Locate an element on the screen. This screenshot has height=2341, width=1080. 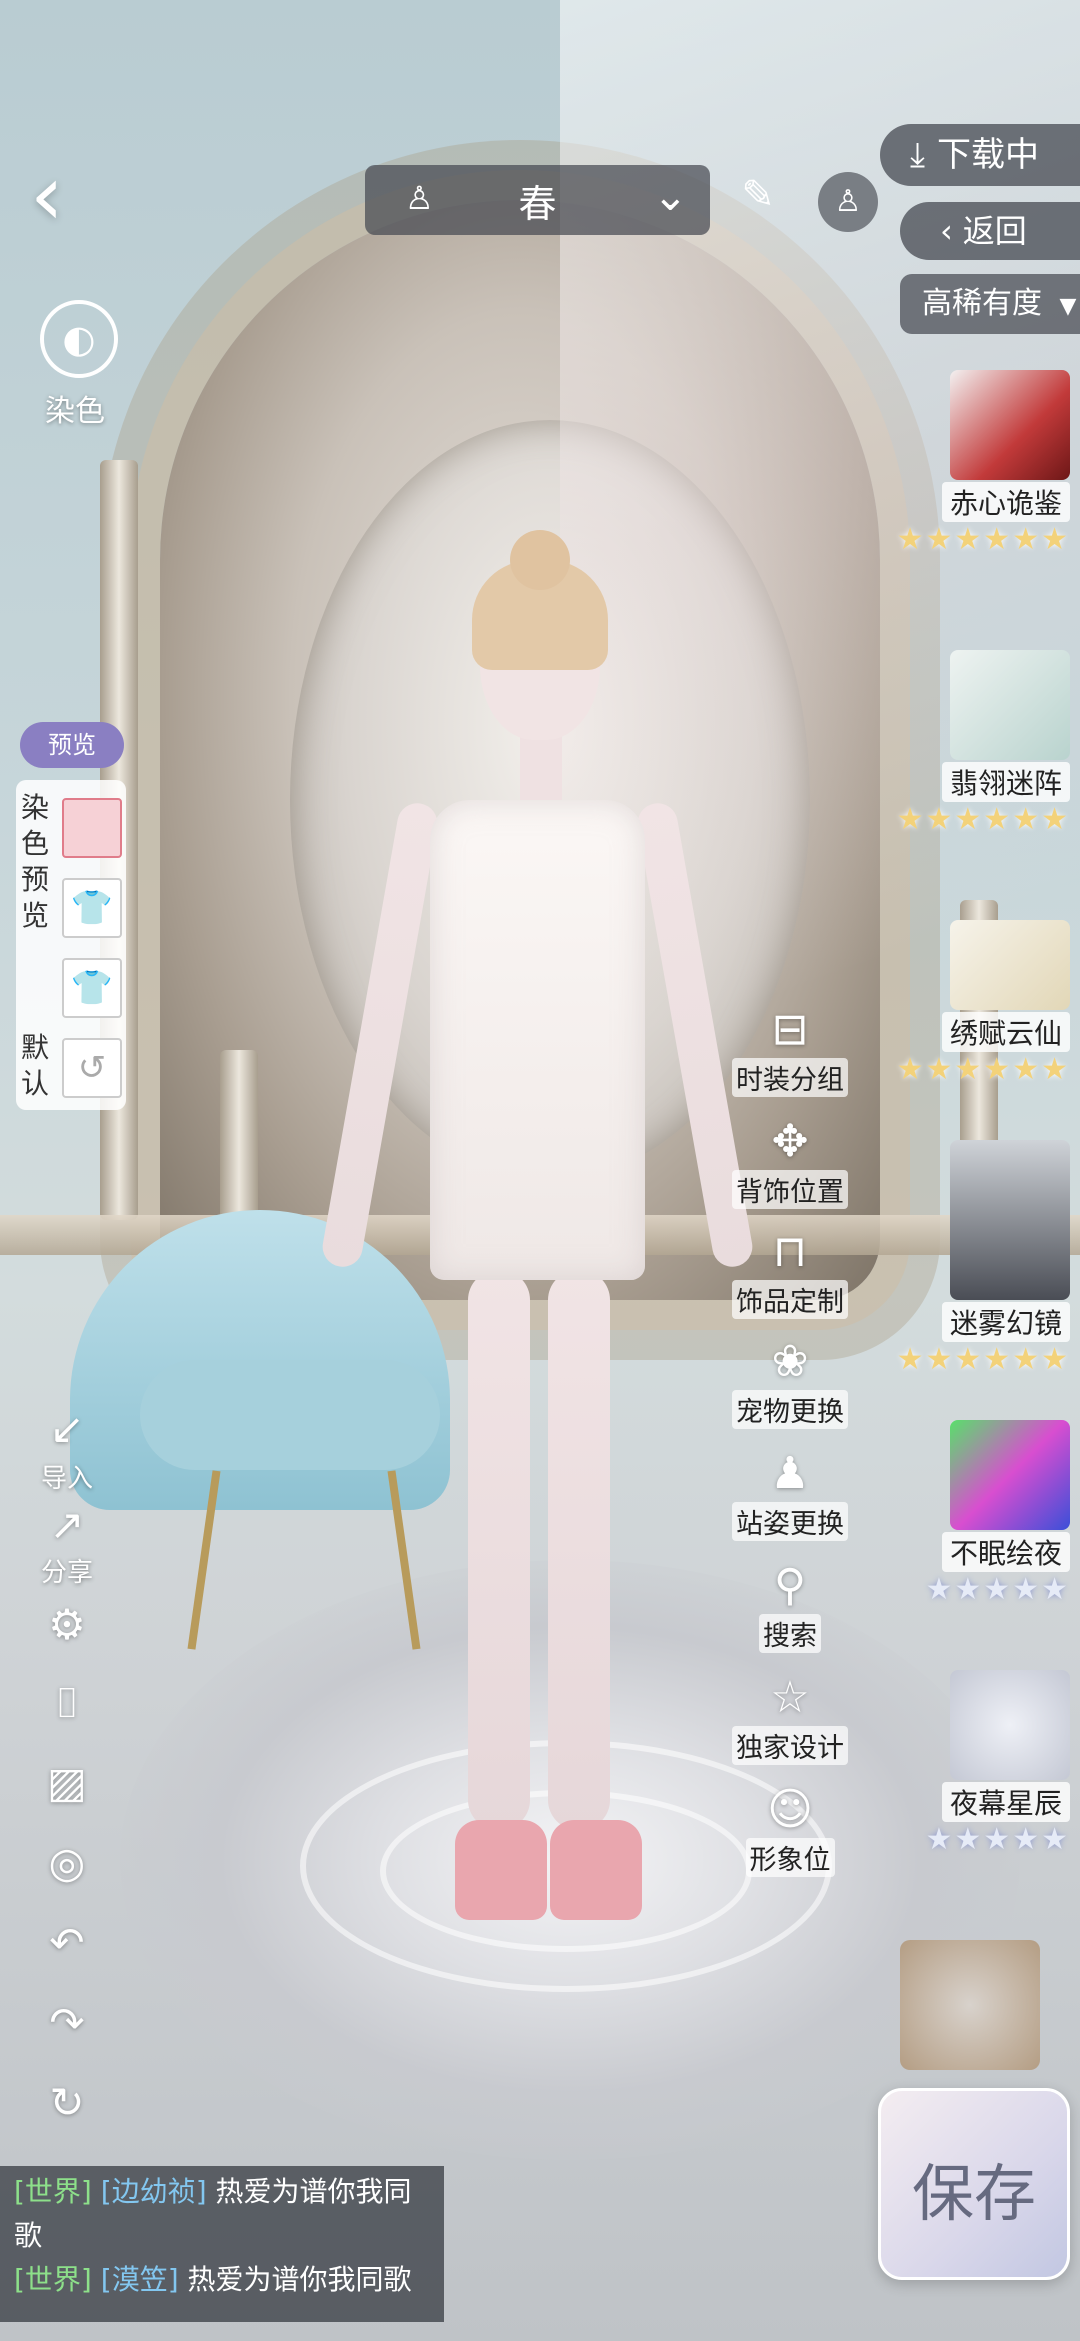
magic-wand-icon: ✎ is located at coordinates (758, 200).